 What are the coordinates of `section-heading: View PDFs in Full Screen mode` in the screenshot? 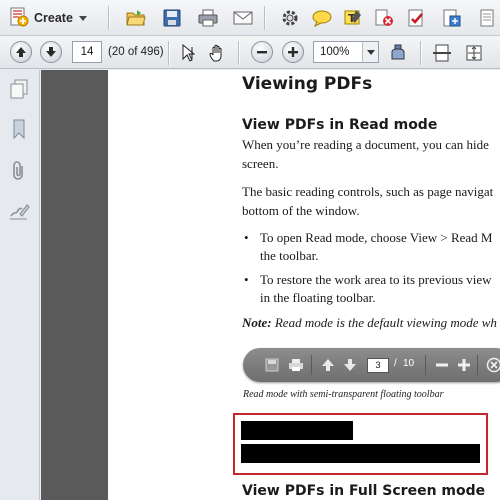 It's located at (364, 491).